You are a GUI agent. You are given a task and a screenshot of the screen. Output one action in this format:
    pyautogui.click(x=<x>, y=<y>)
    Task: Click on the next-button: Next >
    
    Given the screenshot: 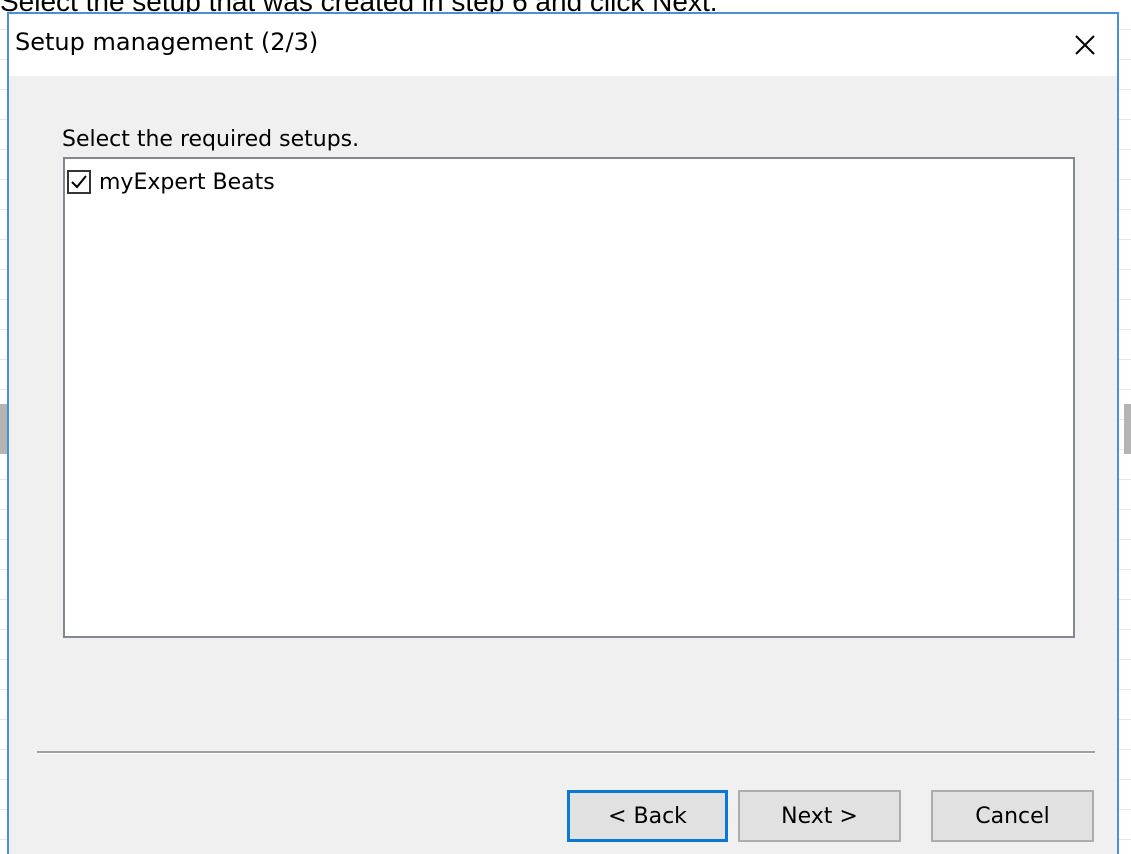 What is the action you would take?
    pyautogui.click(x=819, y=816)
    